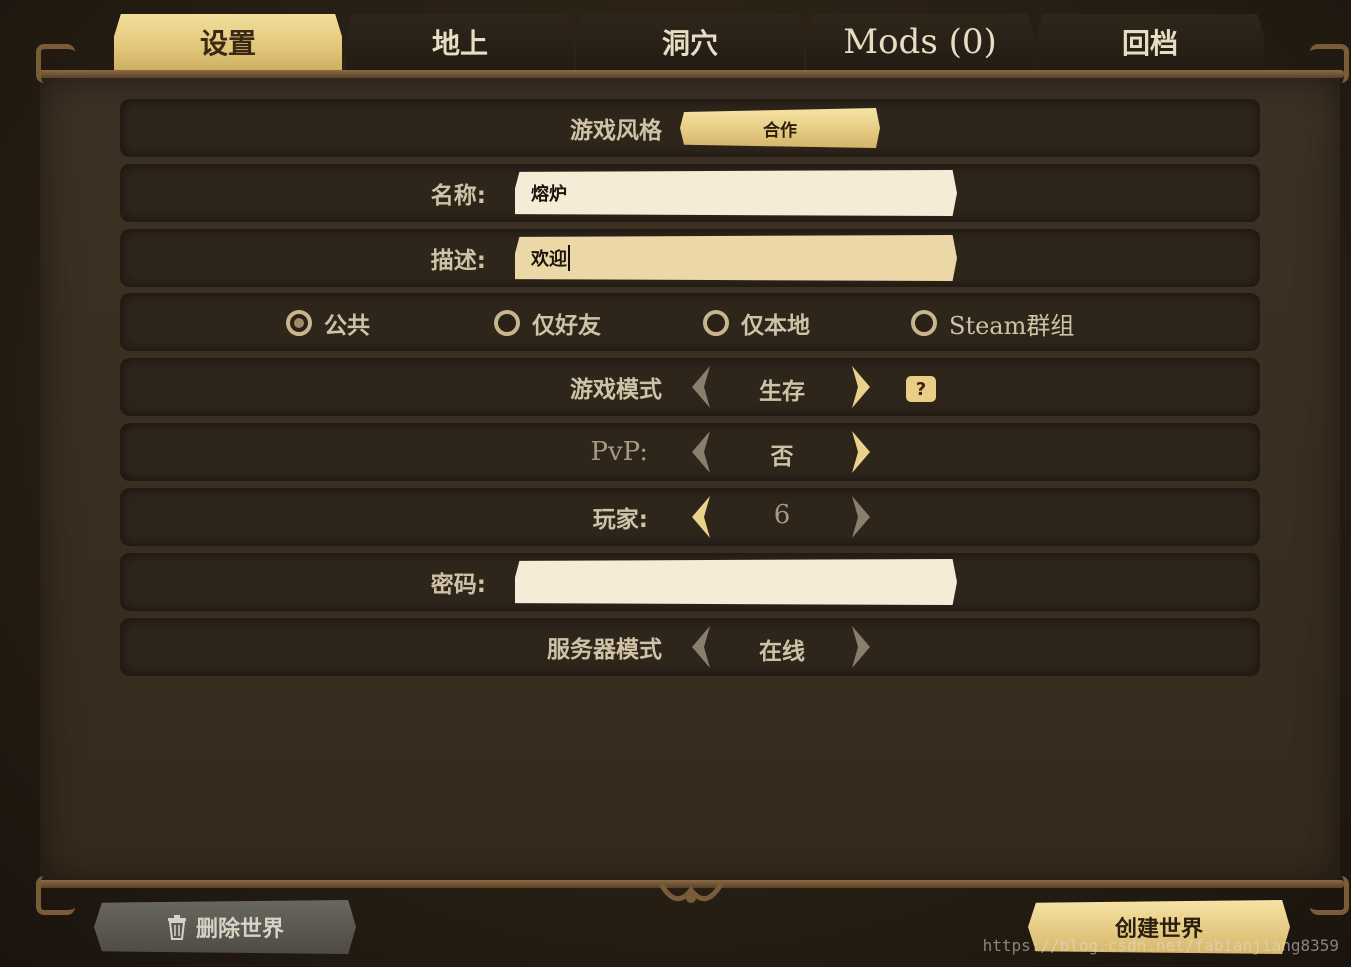 This screenshot has width=1351, height=967. I want to click on radio-friends-only: 仅好友, so click(547, 323).